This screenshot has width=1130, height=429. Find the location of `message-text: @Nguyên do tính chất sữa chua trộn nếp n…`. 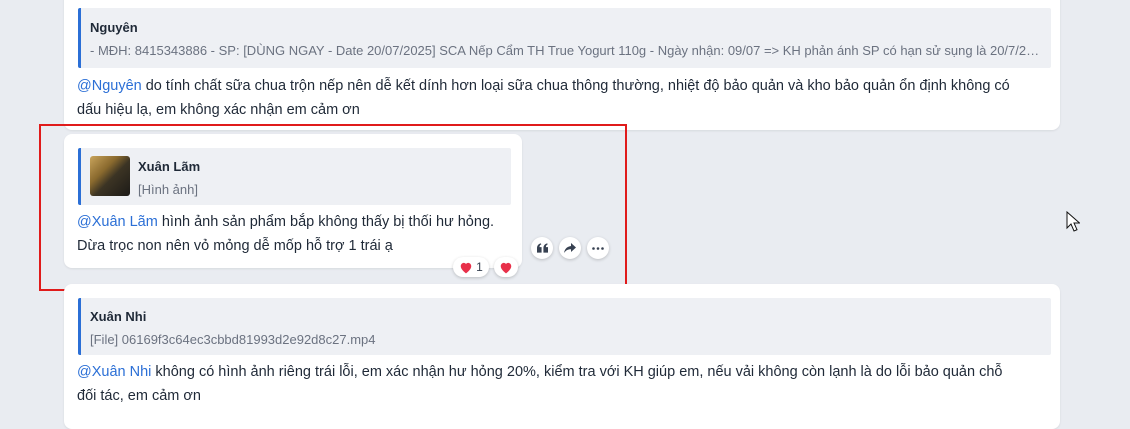

message-text: @Nguyên do tính chất sữa chua trộn nếp n… is located at coordinates (543, 98).